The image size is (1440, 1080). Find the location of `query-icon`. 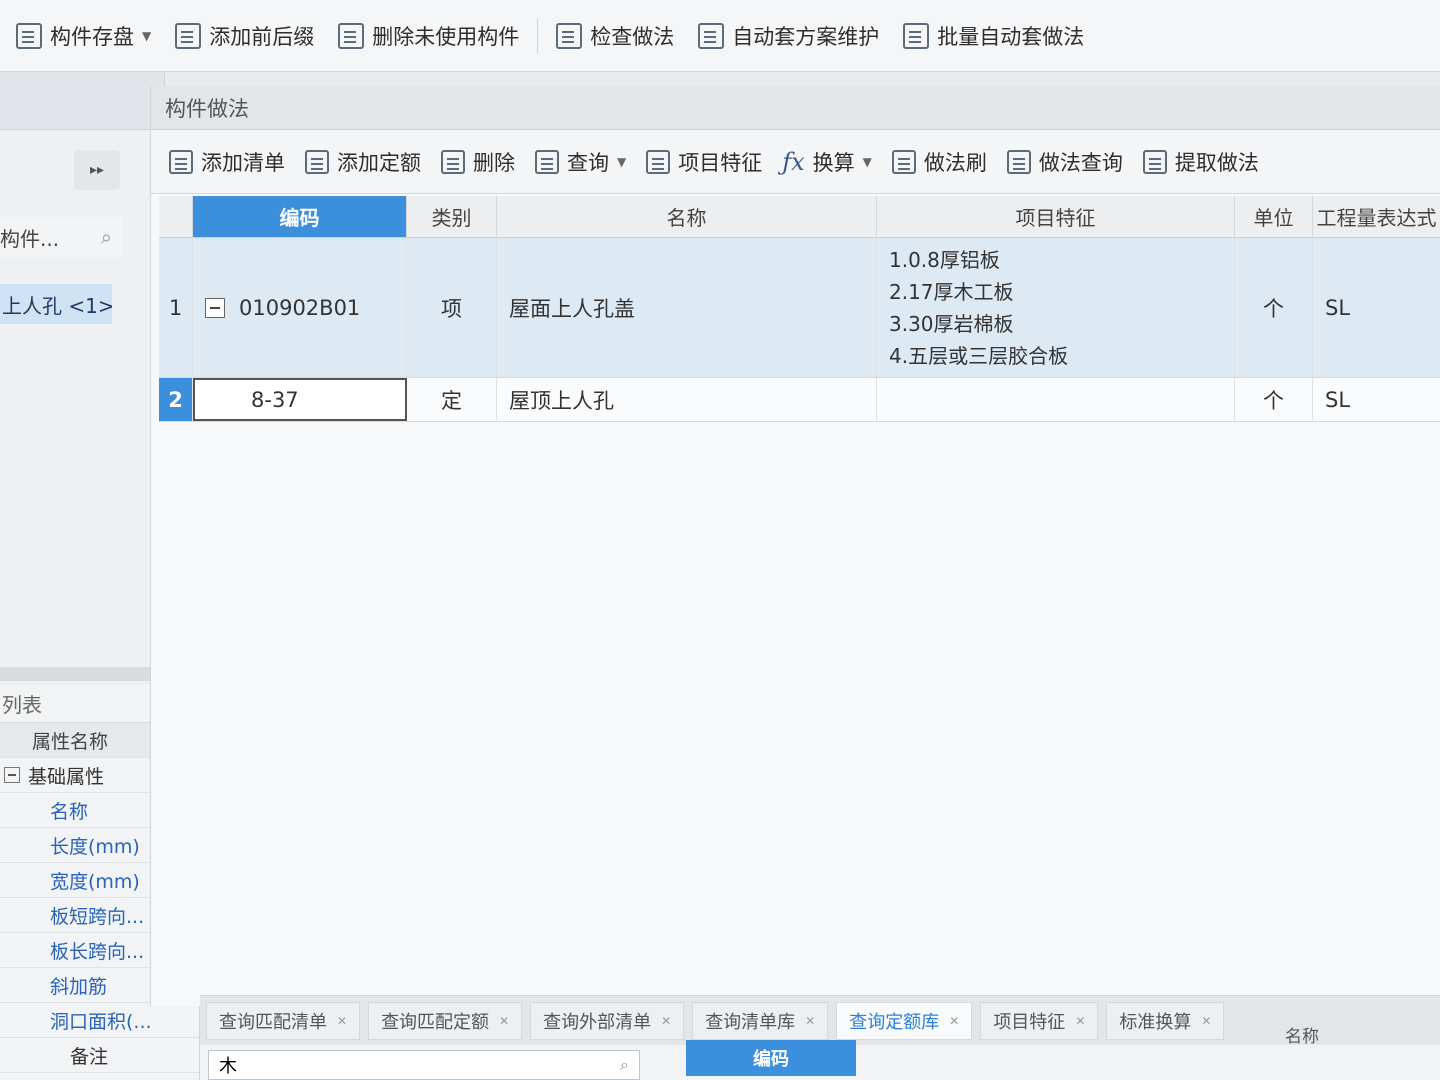

query-icon is located at coordinates (547, 161).